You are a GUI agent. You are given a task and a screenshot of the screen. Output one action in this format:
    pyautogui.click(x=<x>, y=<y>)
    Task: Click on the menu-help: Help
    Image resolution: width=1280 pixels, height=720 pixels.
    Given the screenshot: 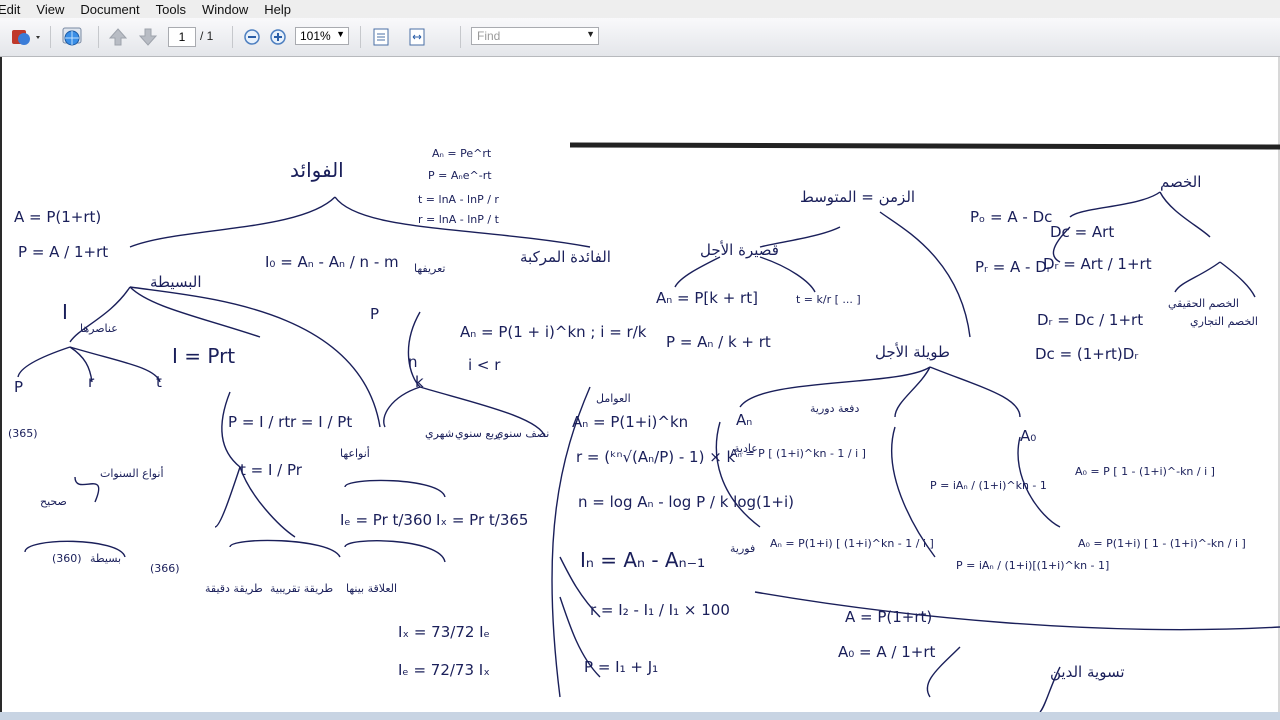 What is the action you would take?
    pyautogui.click(x=277, y=9)
    